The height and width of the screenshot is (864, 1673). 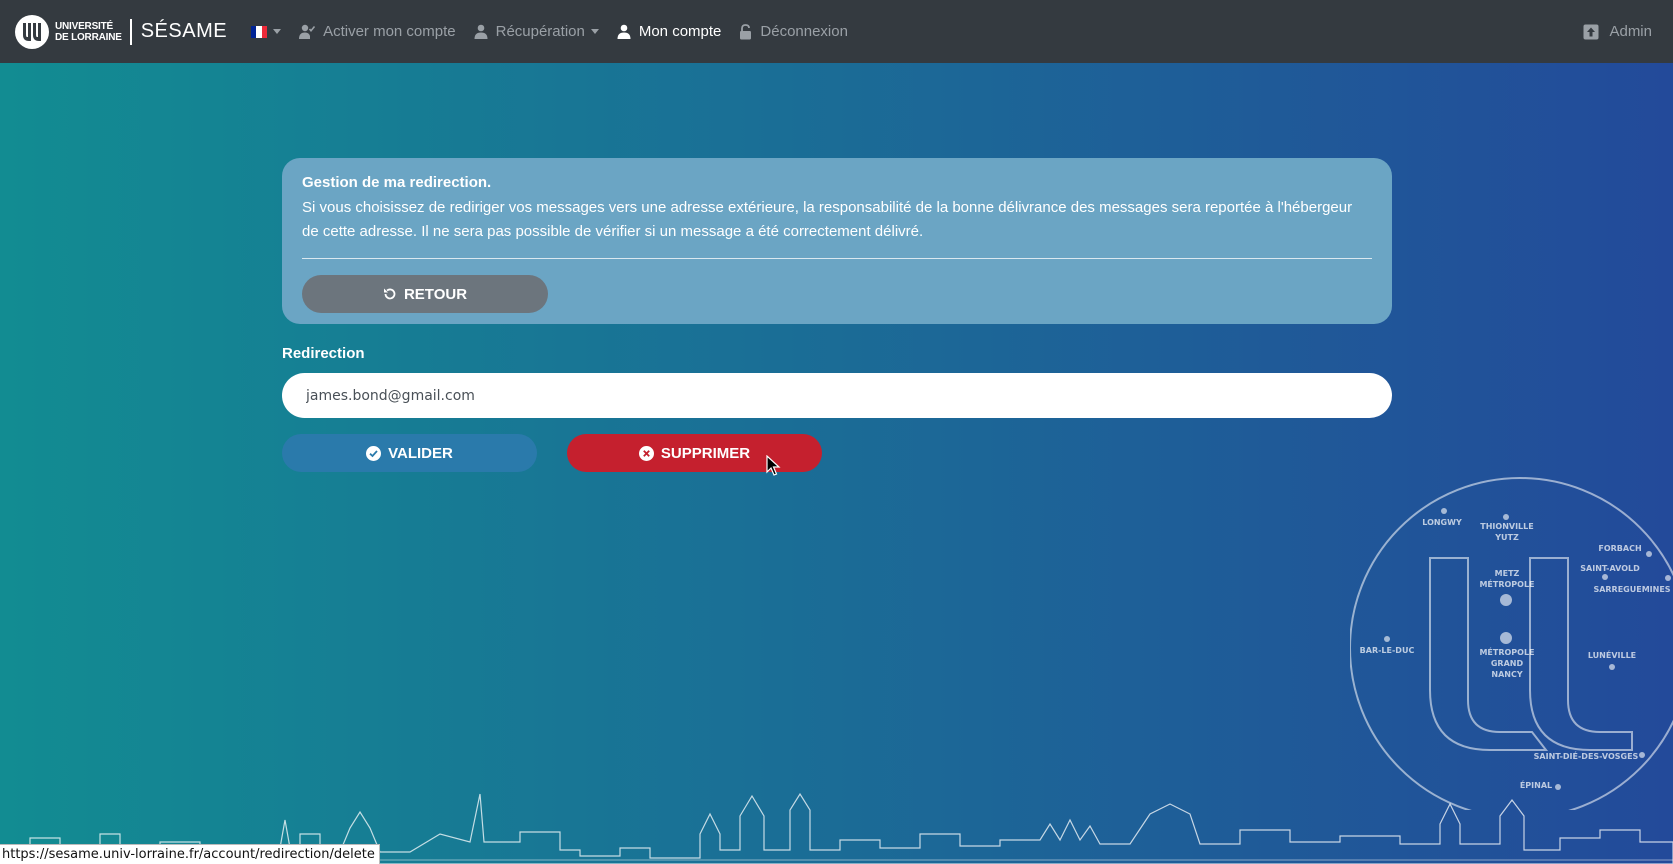 I want to click on nav-my-account: Mon compte, so click(x=669, y=31).